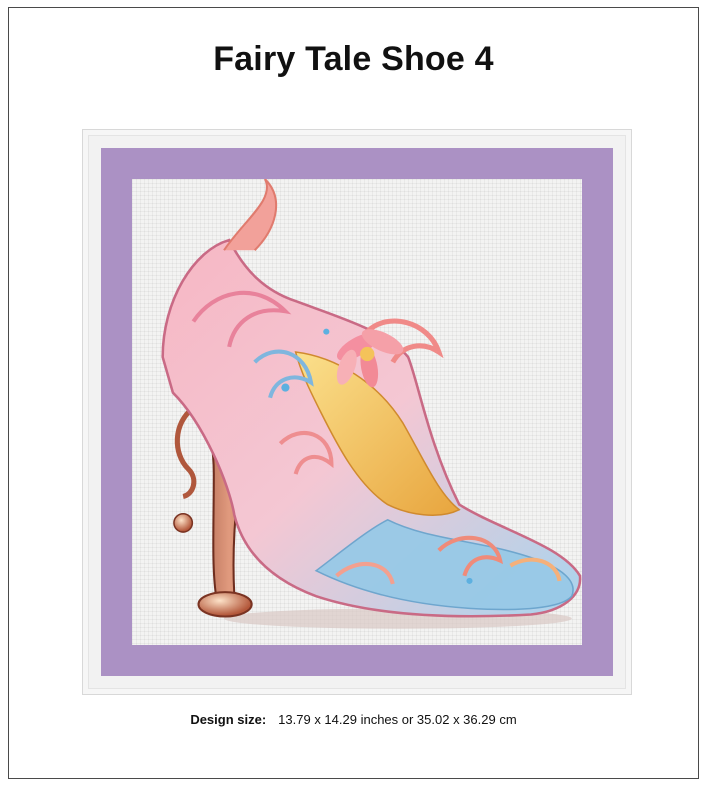  I want to click on design-size-label: Design size:, so click(228, 719).